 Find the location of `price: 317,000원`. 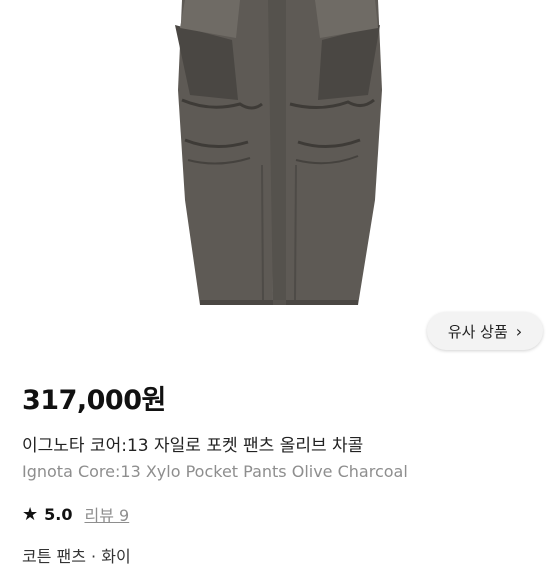

price: 317,000원 is located at coordinates (94, 400).